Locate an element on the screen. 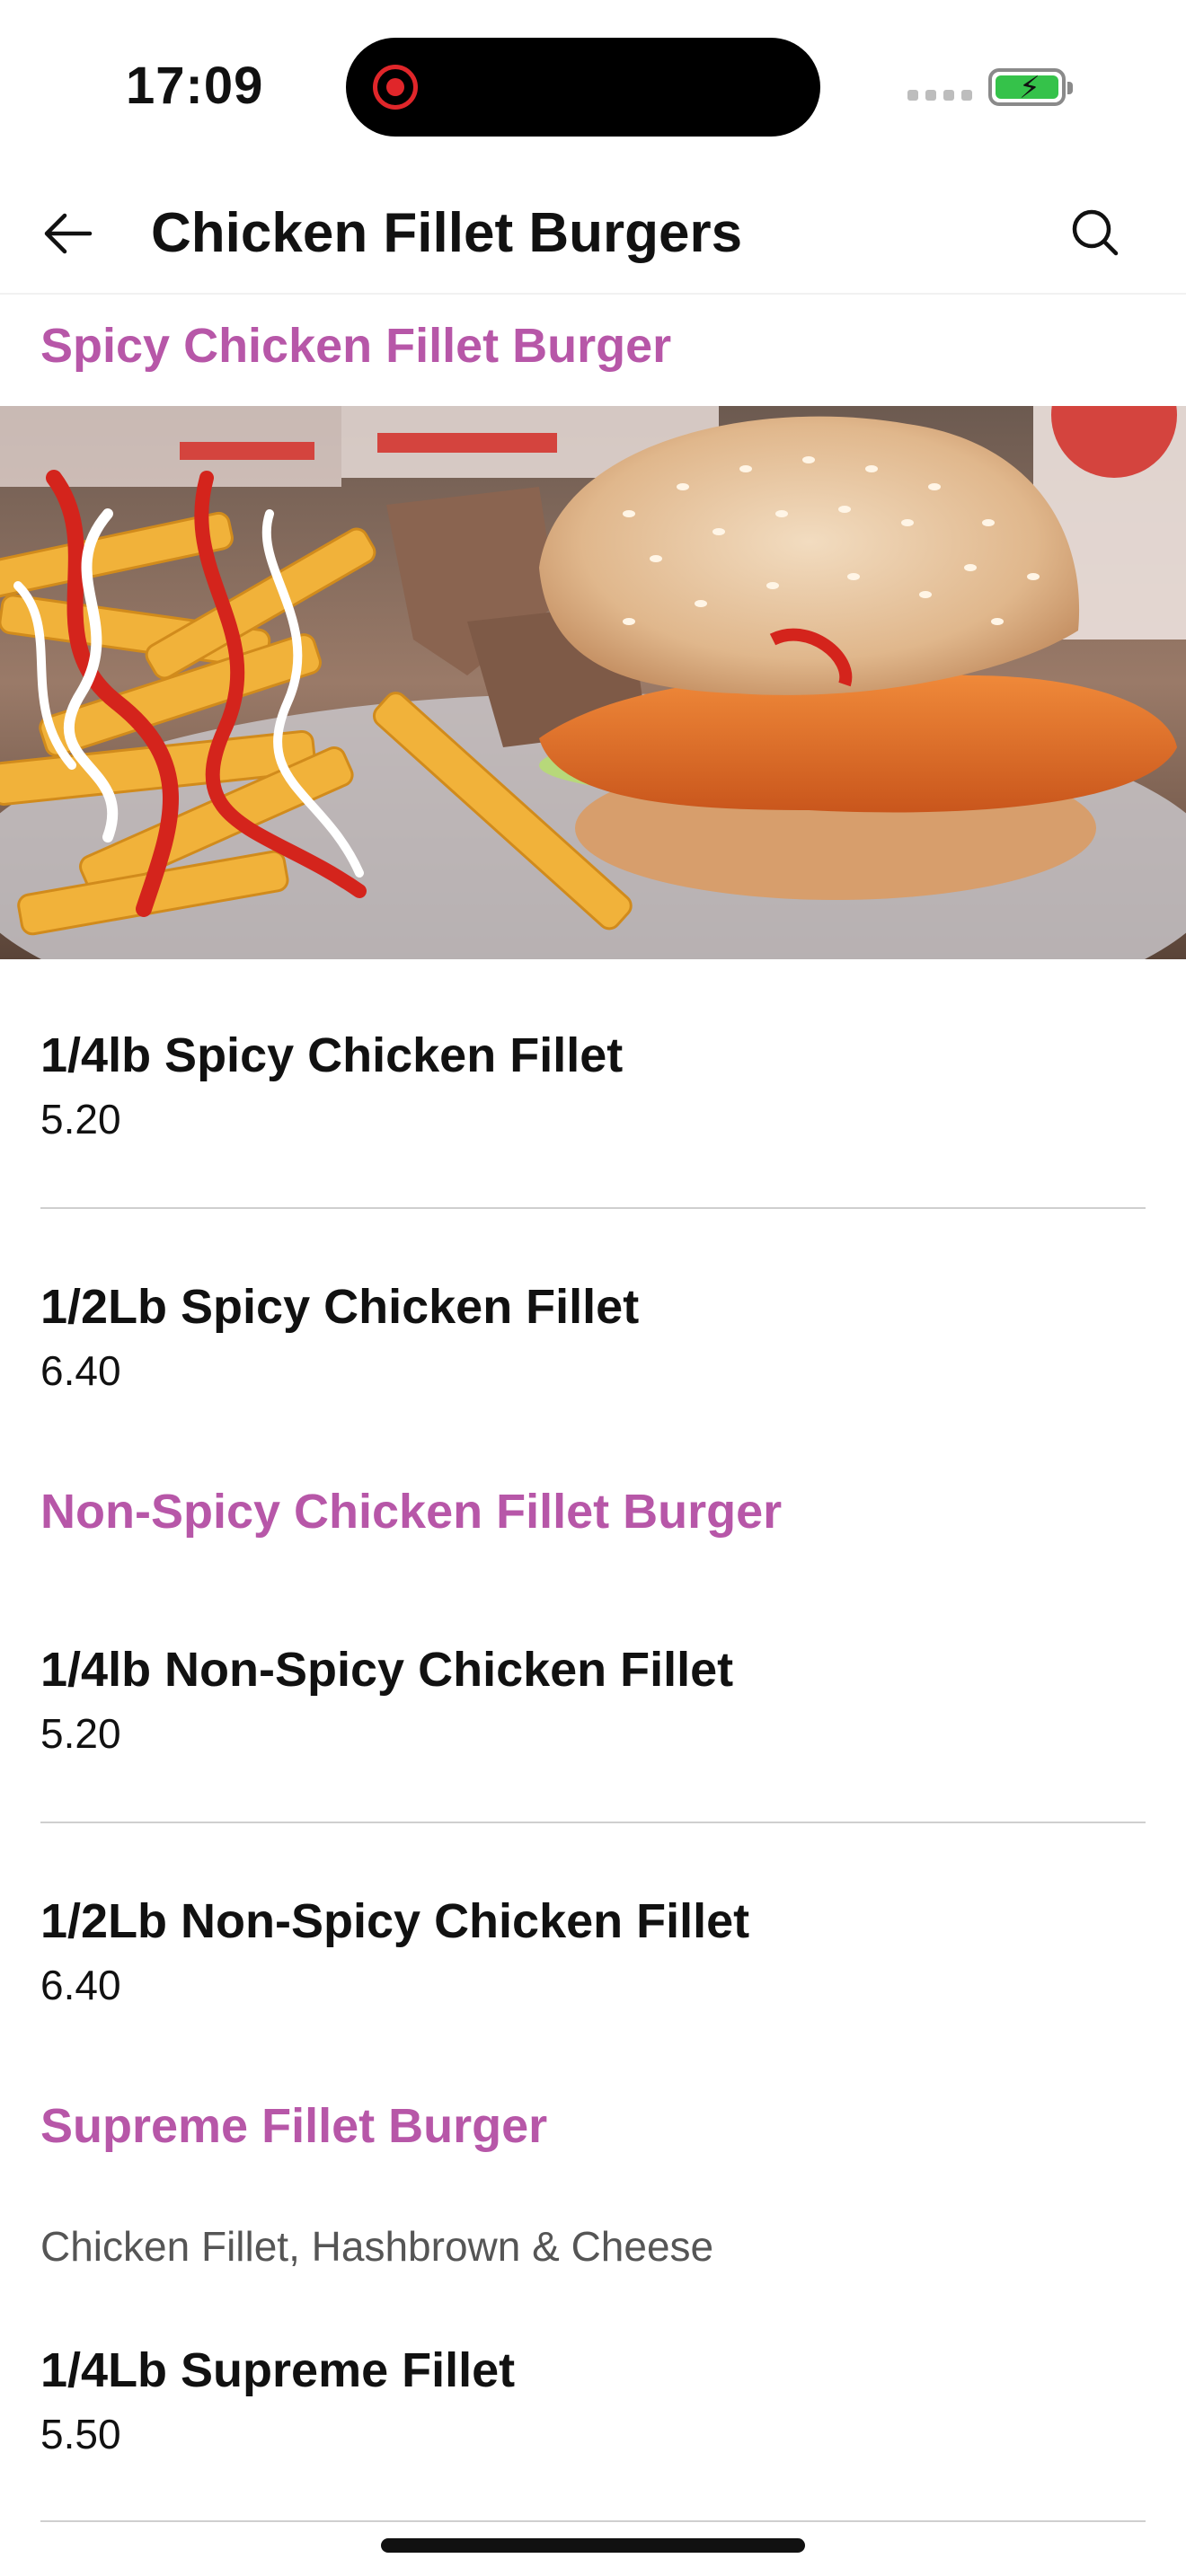 The width and height of the screenshot is (1186, 2576). home-indicator is located at coordinates (593, 2545).